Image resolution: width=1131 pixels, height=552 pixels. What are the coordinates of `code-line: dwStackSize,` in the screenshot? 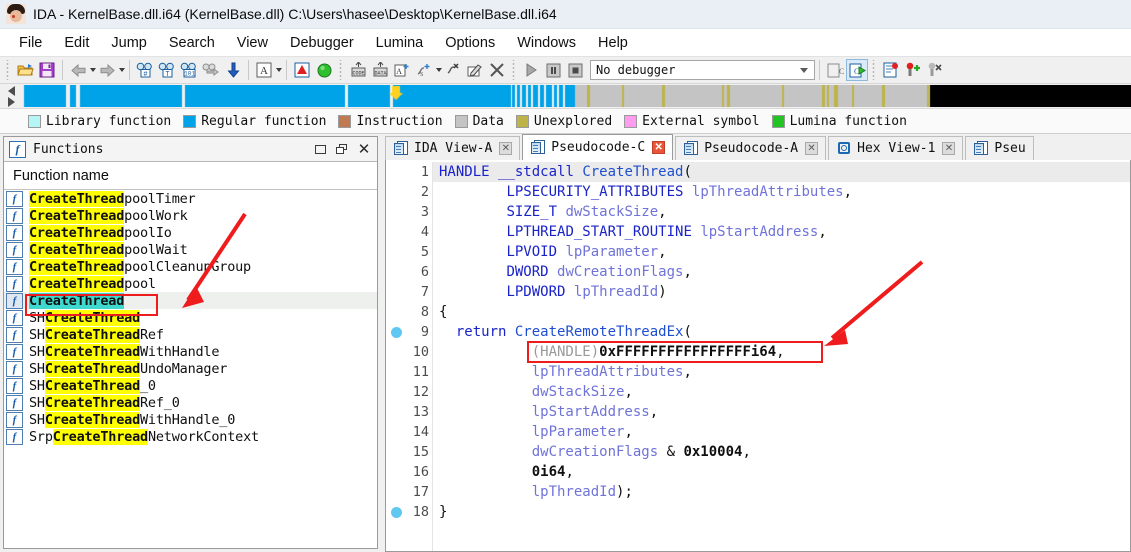 It's located at (781, 392).